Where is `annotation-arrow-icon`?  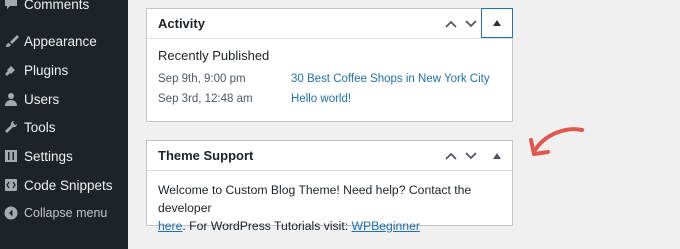
annotation-arrow-icon is located at coordinates (556, 141).